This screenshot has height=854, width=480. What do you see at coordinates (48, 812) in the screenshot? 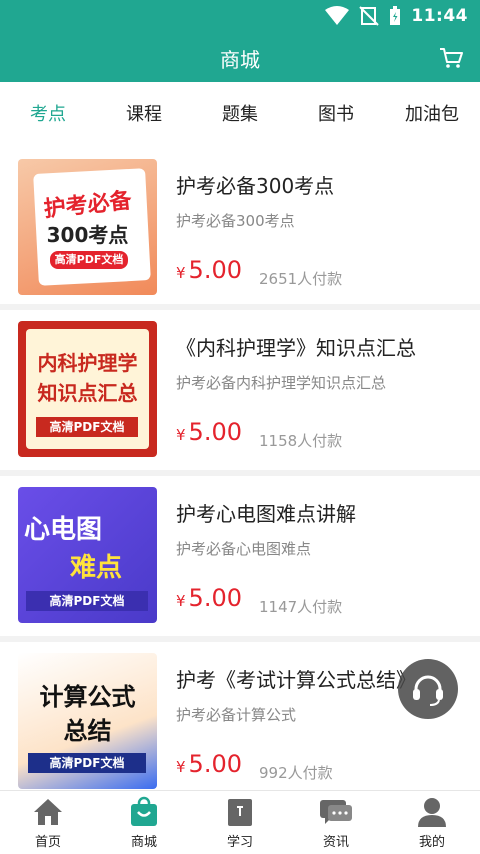
I see `home-icon` at bounding box center [48, 812].